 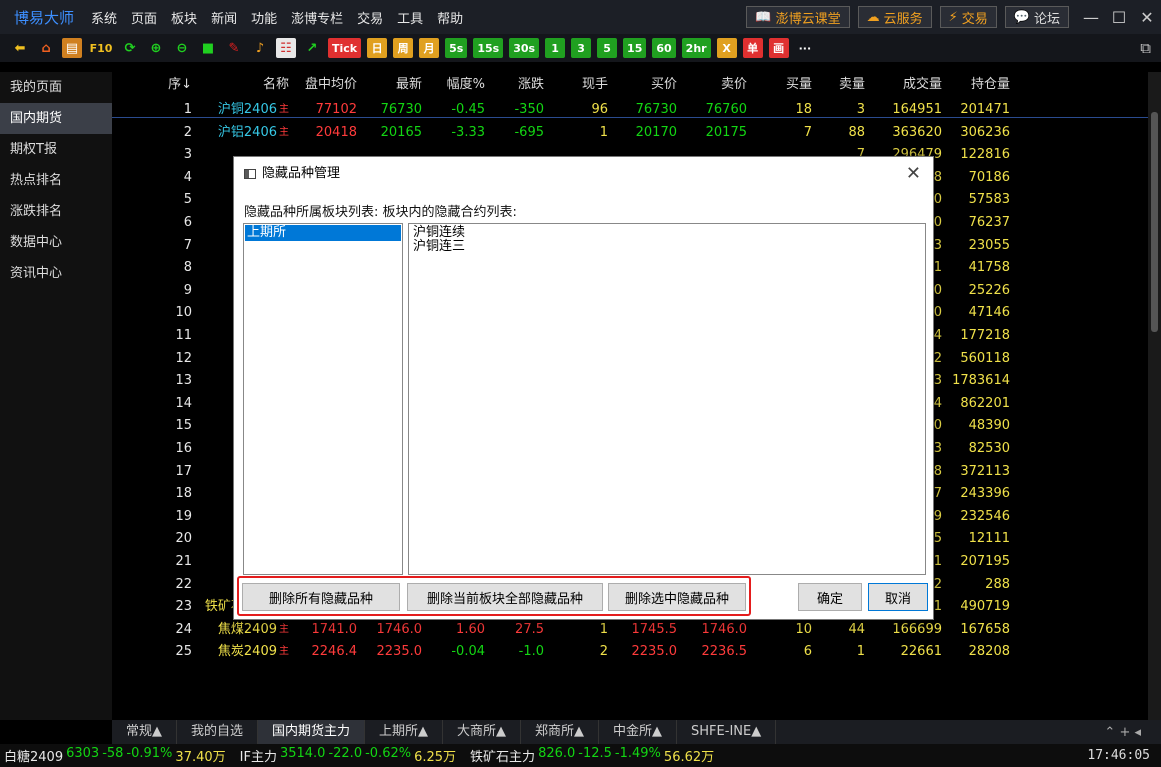 What do you see at coordinates (568, 85) in the screenshot?
I see `column-header-hand: 现手` at bounding box center [568, 85].